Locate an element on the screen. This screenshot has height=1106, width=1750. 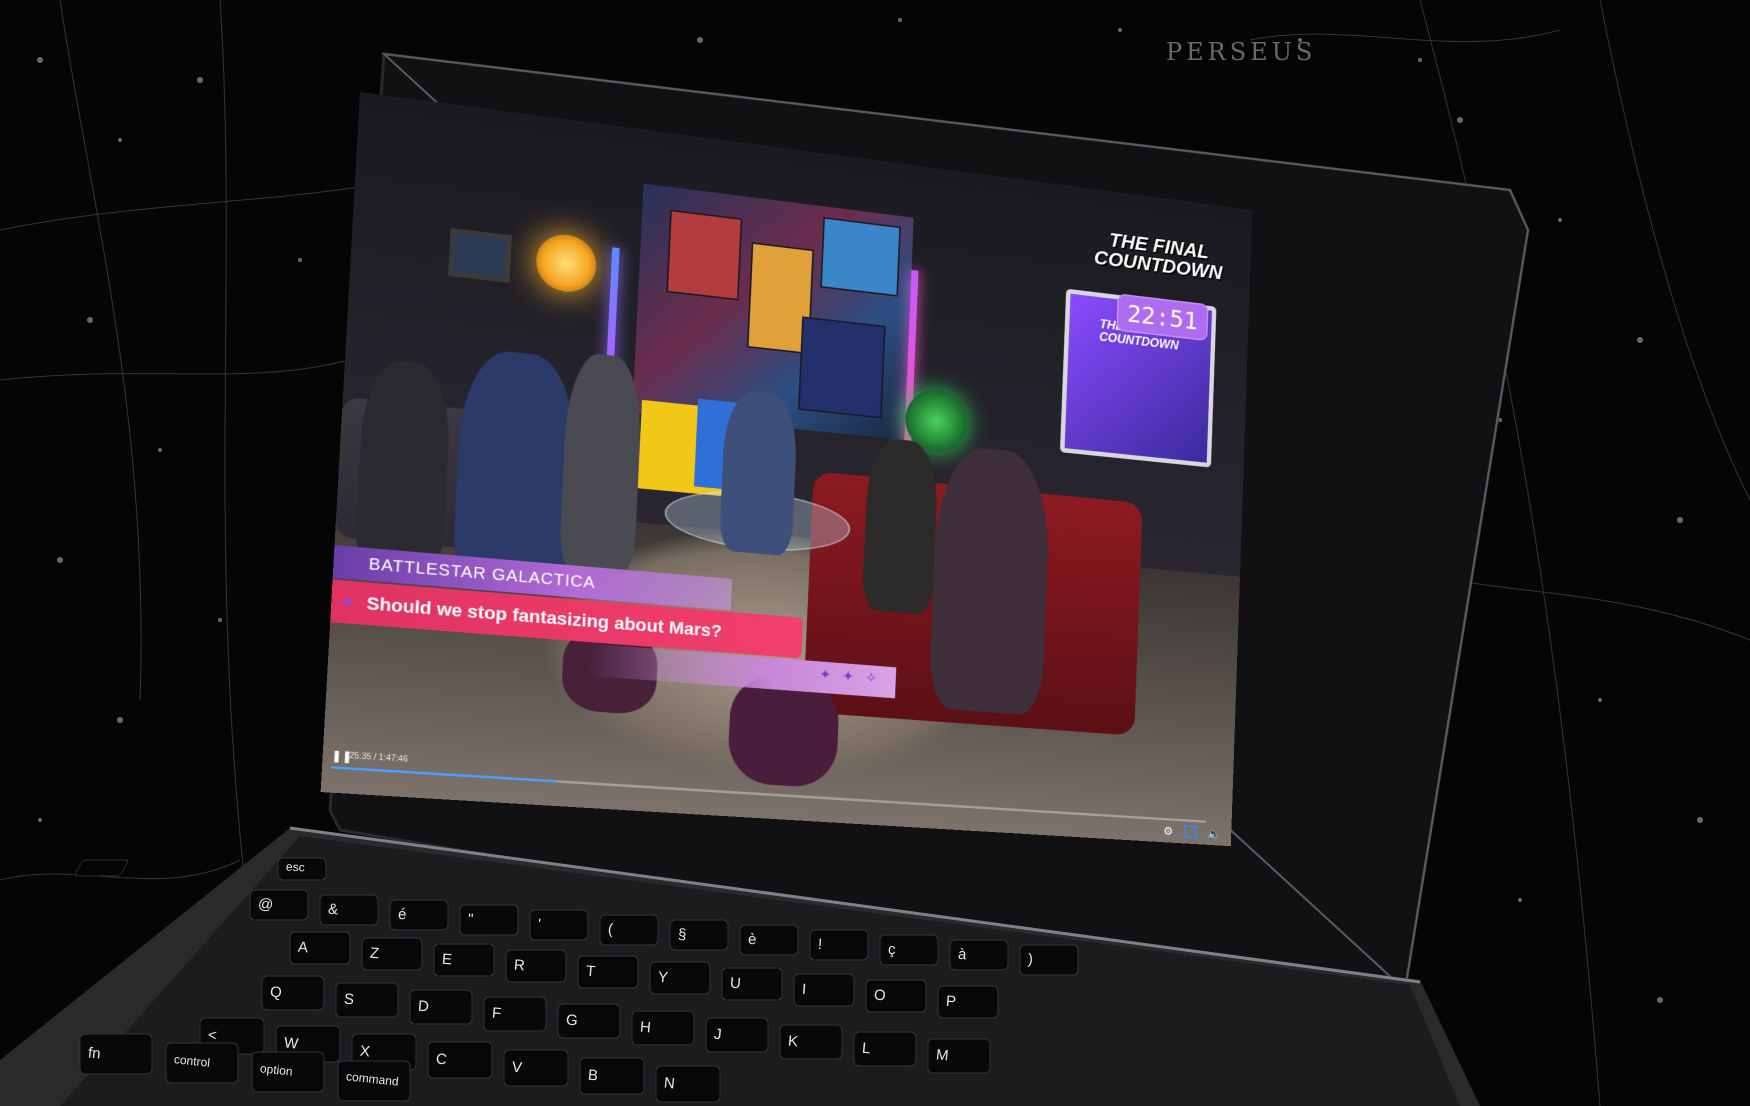
sparkles-icon: ✦ ✦ ✧ is located at coordinates (849, 677).